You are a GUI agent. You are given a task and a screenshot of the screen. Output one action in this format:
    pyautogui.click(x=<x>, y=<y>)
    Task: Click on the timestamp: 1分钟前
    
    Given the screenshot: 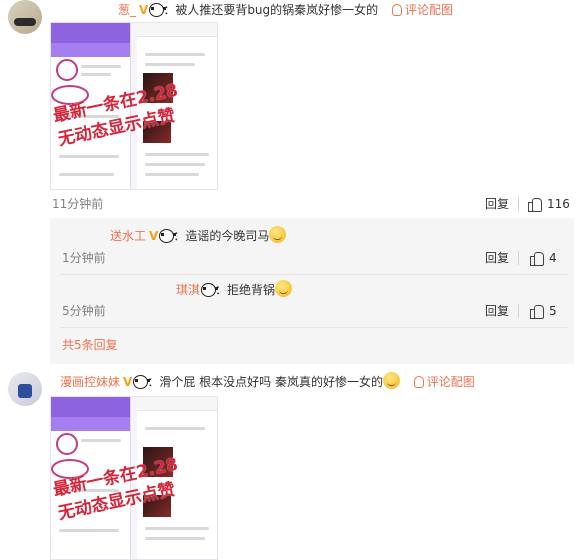 What is the action you would take?
    pyautogui.click(x=84, y=258)
    